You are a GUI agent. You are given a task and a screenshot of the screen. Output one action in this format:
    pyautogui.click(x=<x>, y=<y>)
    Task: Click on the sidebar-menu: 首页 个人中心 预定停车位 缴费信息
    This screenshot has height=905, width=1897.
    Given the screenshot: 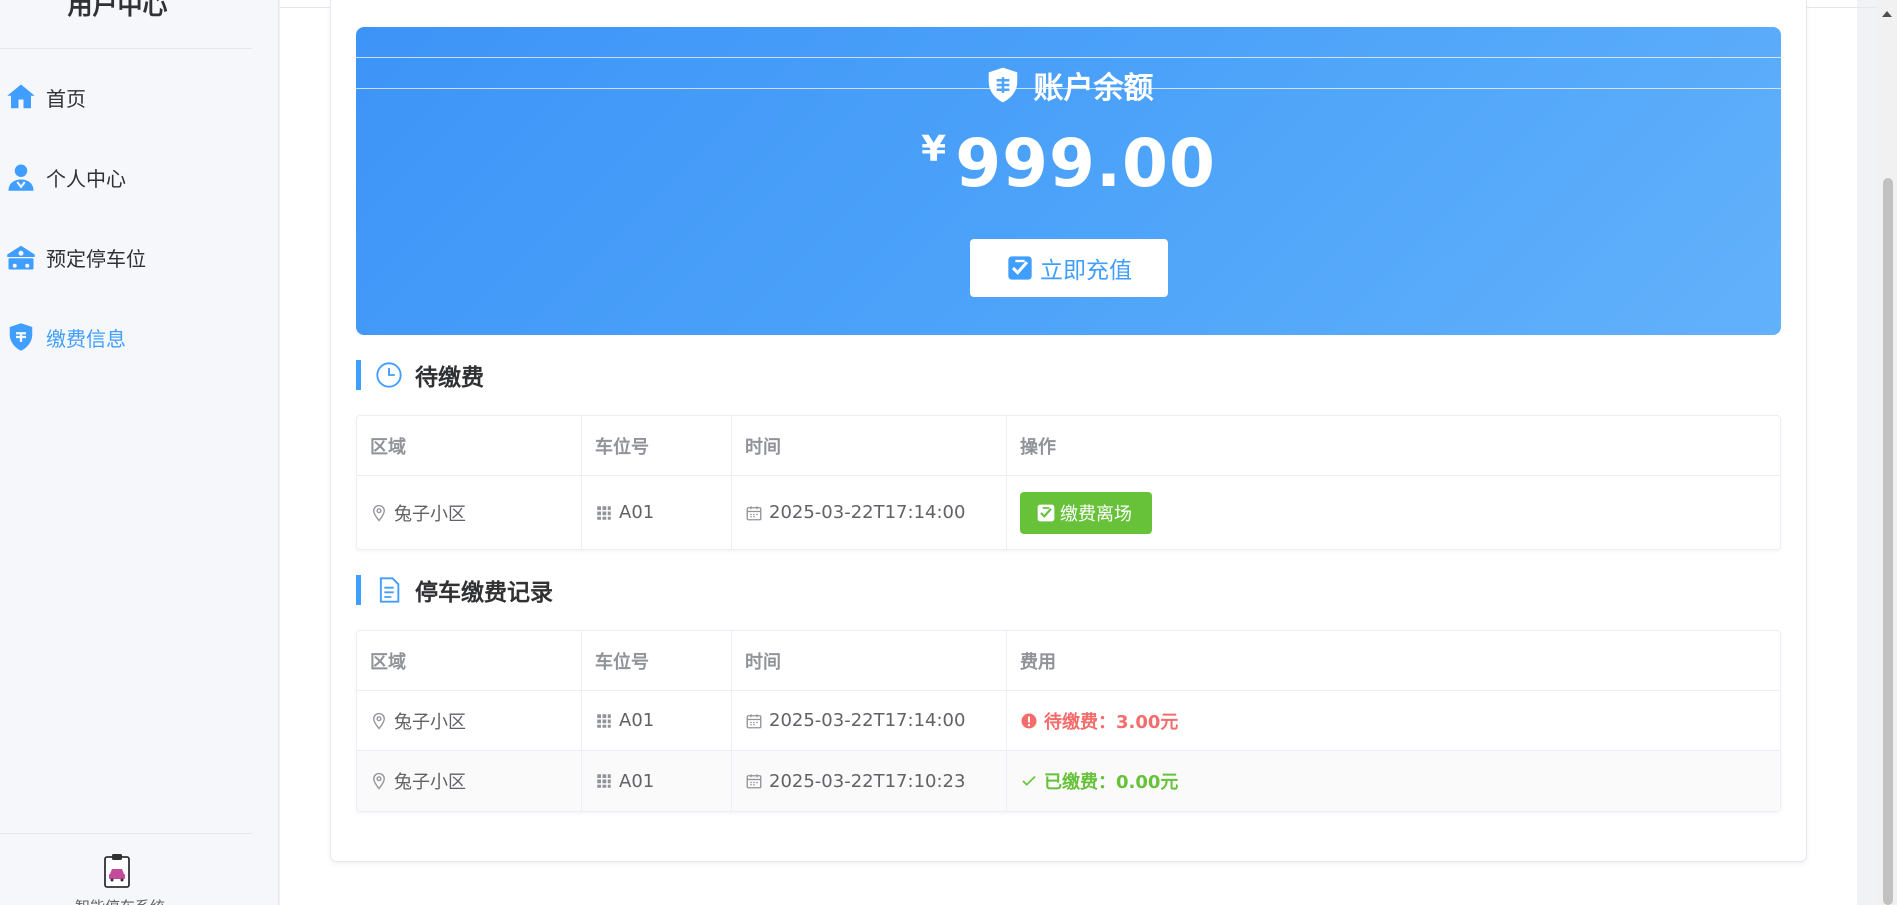 What is the action you would take?
    pyautogui.click(x=139, y=217)
    